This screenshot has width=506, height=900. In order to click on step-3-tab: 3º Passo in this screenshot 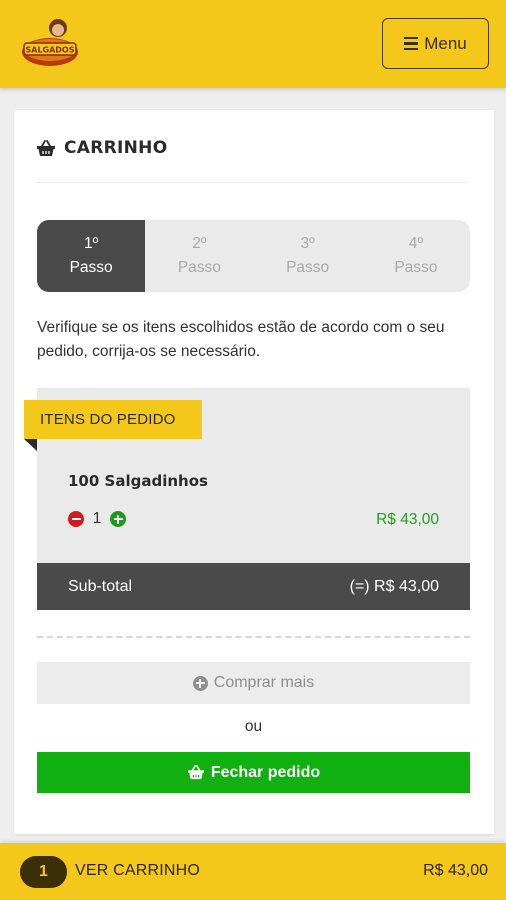, I will do `click(308, 256)`.